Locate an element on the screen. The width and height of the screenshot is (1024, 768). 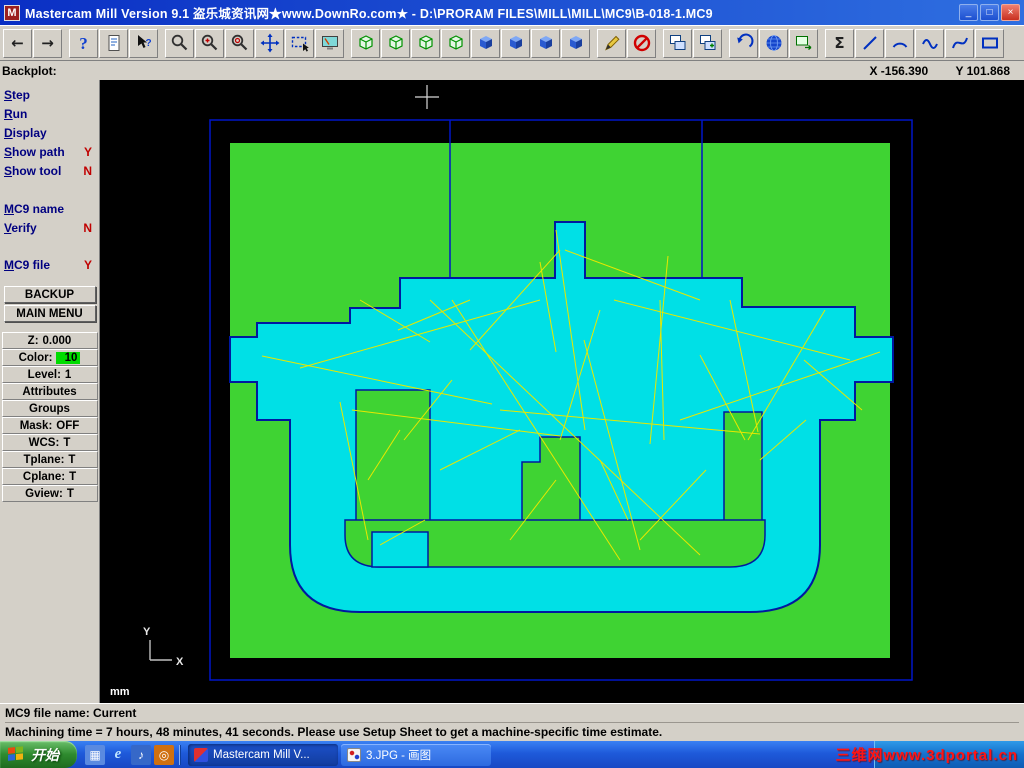
cplane-top-icon is located at coordinates (485, 42).